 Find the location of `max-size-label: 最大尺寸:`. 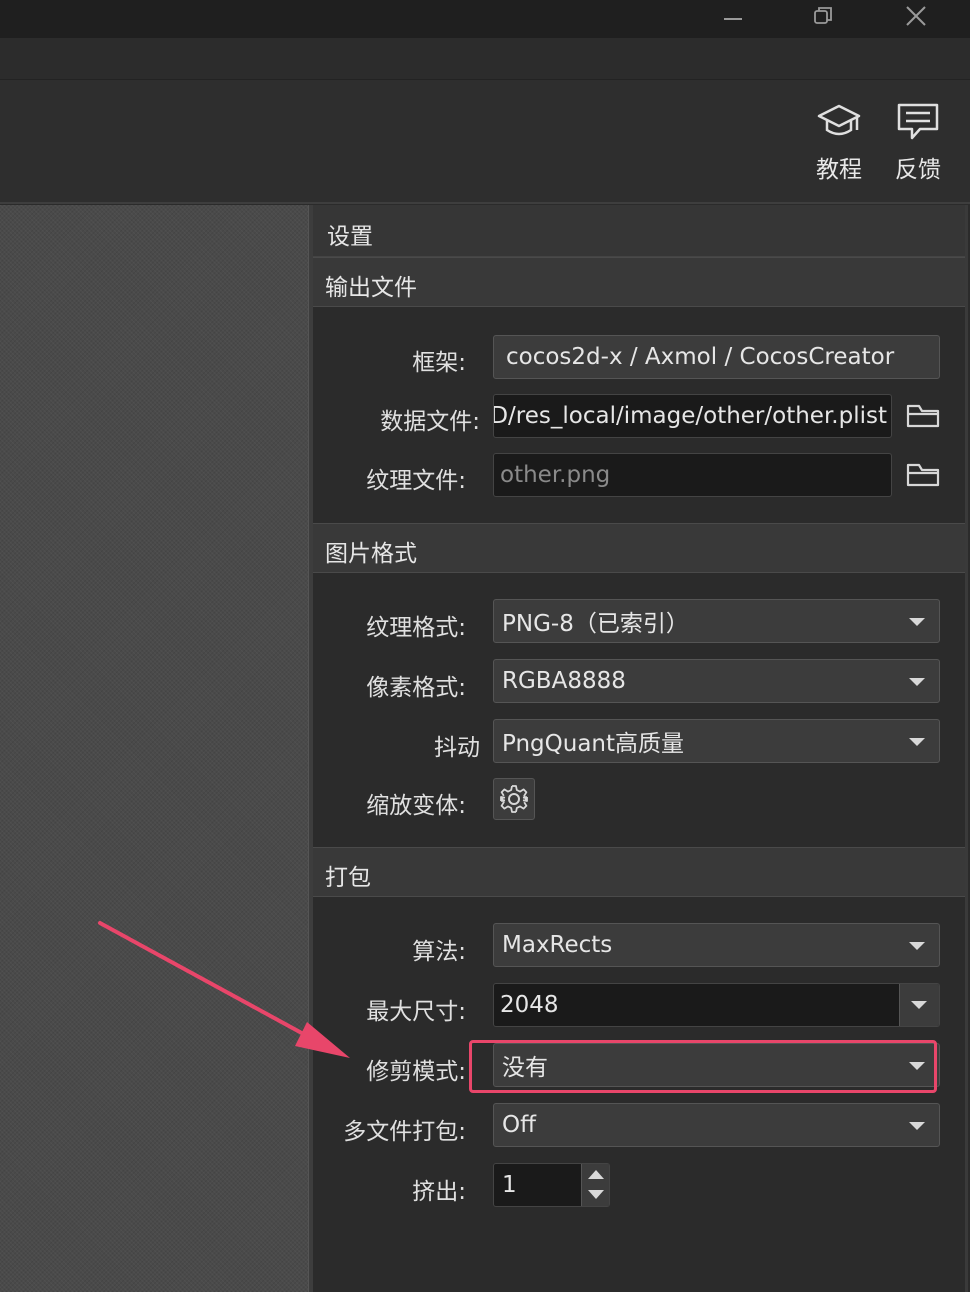

max-size-label: 最大尺寸: is located at coordinates (416, 1012).